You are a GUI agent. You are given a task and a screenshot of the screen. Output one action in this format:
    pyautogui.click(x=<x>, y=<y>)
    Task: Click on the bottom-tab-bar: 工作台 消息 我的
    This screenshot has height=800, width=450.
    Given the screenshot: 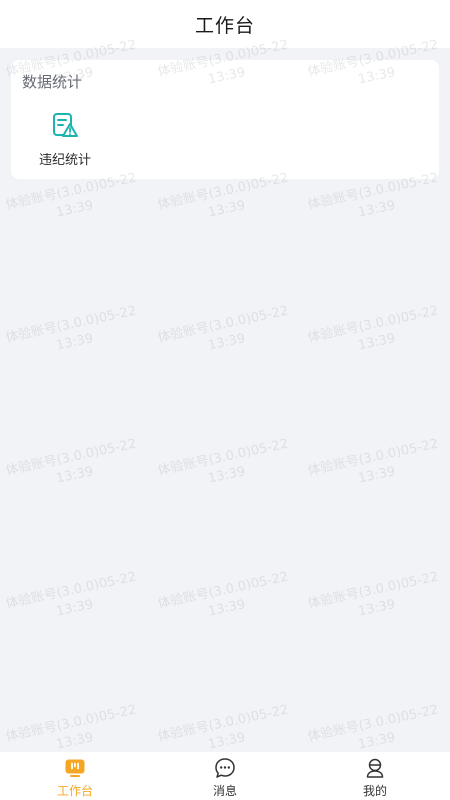 What is the action you would take?
    pyautogui.click(x=225, y=776)
    